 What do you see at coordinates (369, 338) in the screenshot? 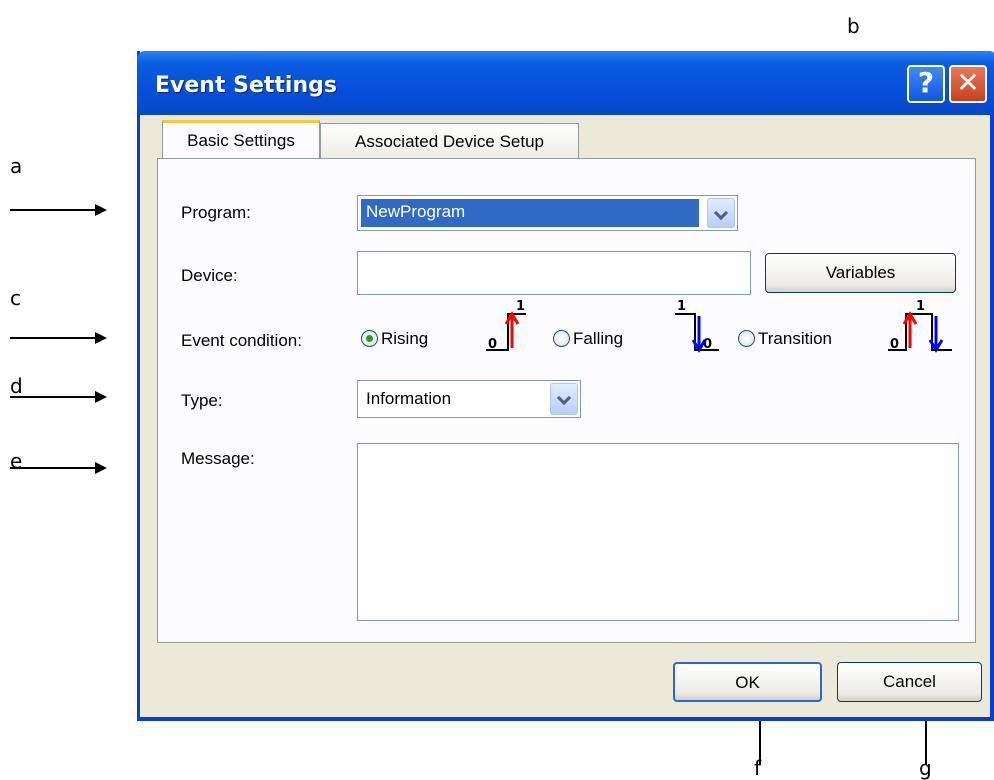
I see `rising-radio` at bounding box center [369, 338].